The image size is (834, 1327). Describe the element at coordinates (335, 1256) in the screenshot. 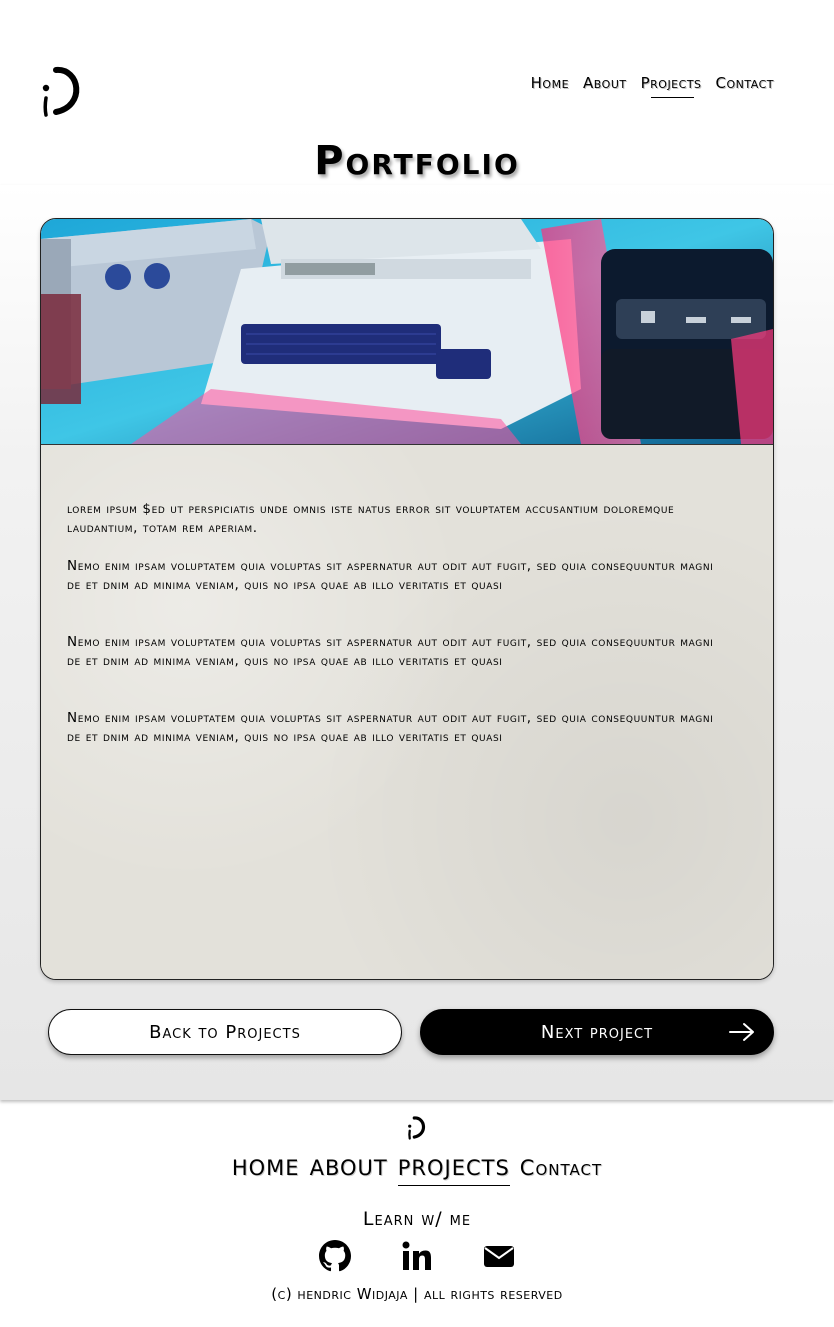

I see `github-icon` at that location.